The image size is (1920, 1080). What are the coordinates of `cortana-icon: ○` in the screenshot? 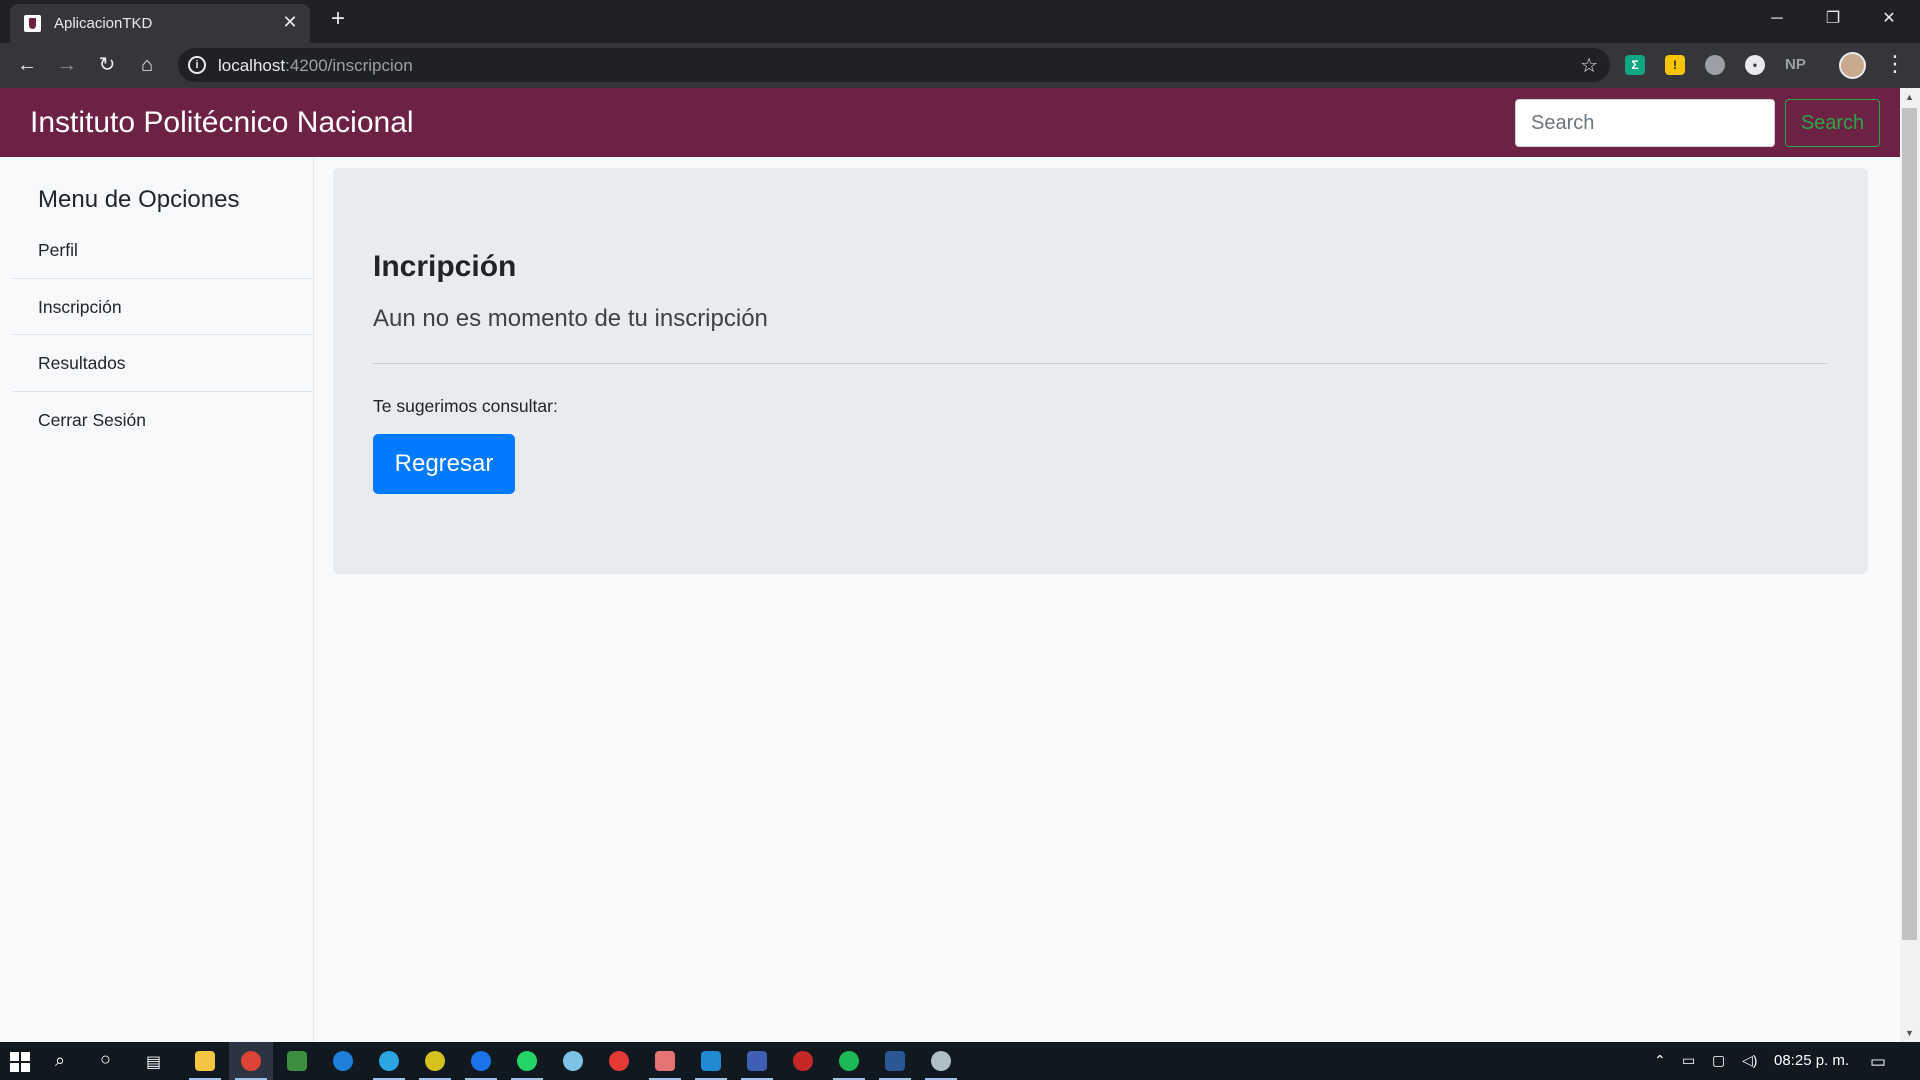 It's located at (105, 1059).